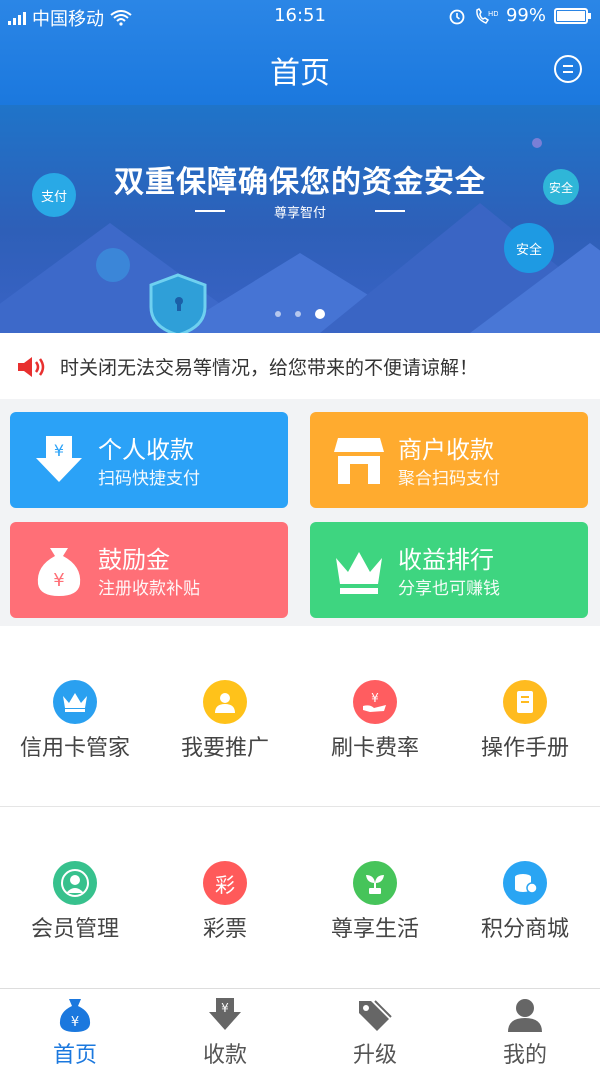 The image size is (600, 1067). Describe the element at coordinates (449, 589) in the screenshot. I see `card-subtitle: 分享也可赚钱` at that location.